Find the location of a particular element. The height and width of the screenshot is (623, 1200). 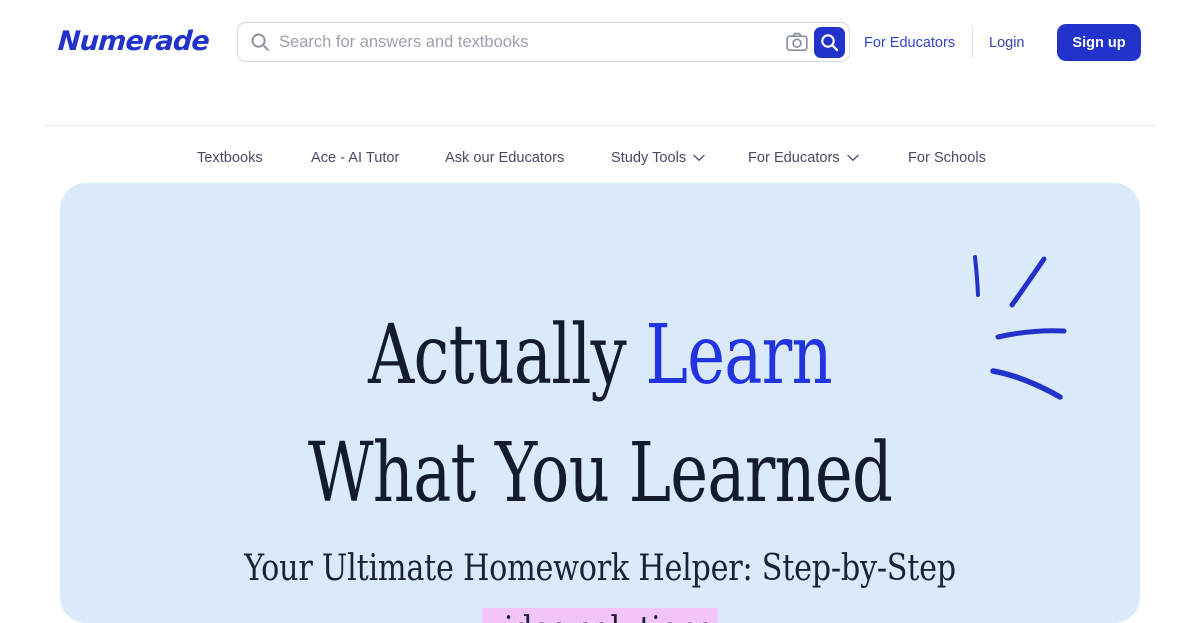

hero-heading-accent: Learn is located at coordinates (739, 355).